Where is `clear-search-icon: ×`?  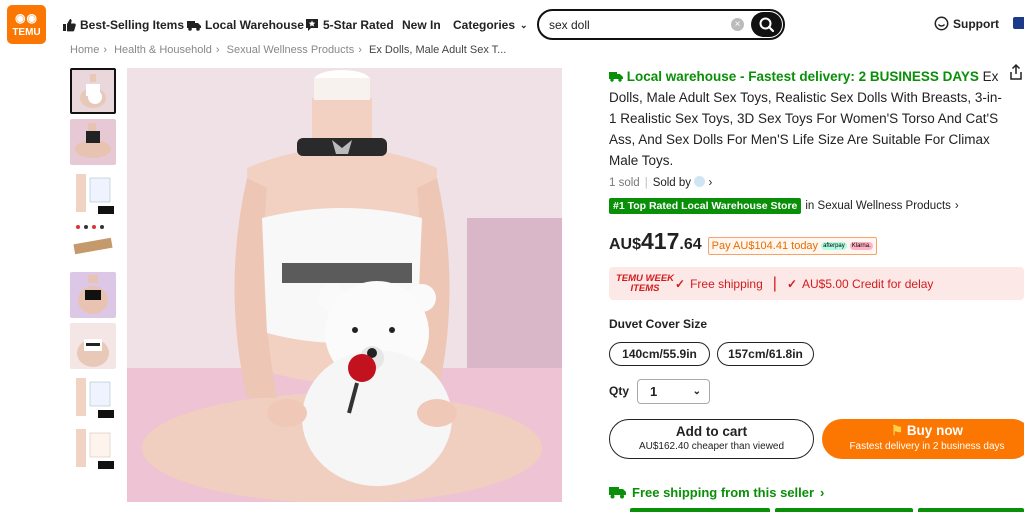 clear-search-icon: × is located at coordinates (737, 24).